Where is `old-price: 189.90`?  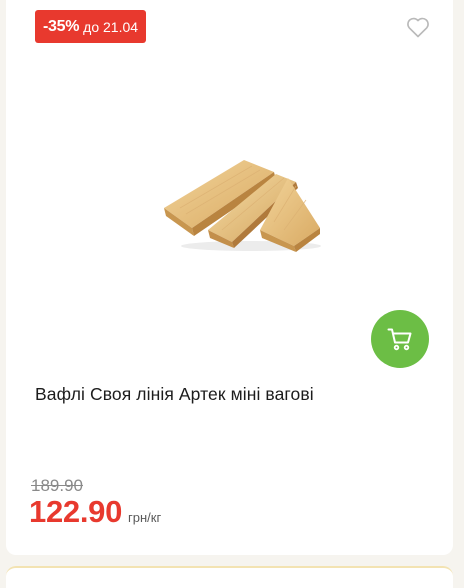 old-price: 189.90 is located at coordinates (57, 485).